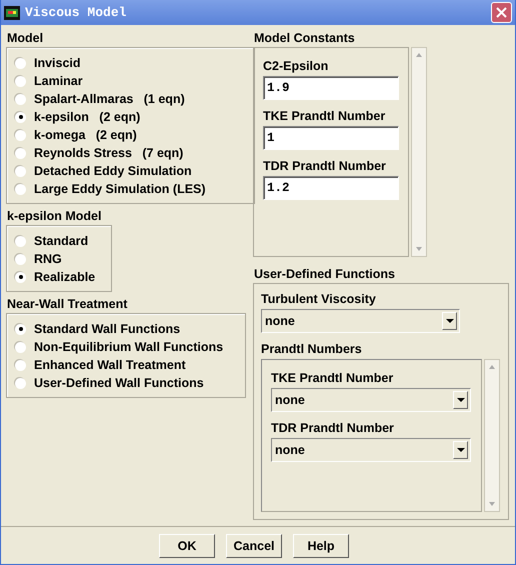  I want to click on group-title: k-epsilon Model, so click(54, 216).